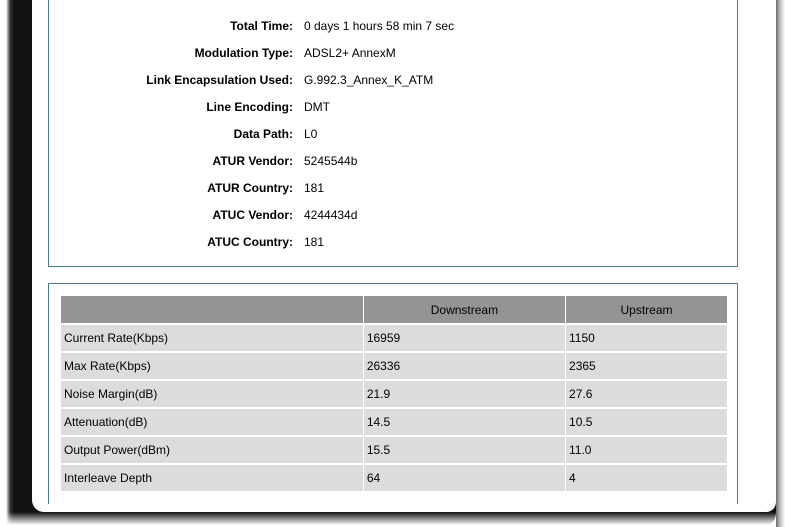  What do you see at coordinates (393, 160) in the screenshot?
I see `status-row-atur-vendor: ATUR Vendor: 5245544b` at bounding box center [393, 160].